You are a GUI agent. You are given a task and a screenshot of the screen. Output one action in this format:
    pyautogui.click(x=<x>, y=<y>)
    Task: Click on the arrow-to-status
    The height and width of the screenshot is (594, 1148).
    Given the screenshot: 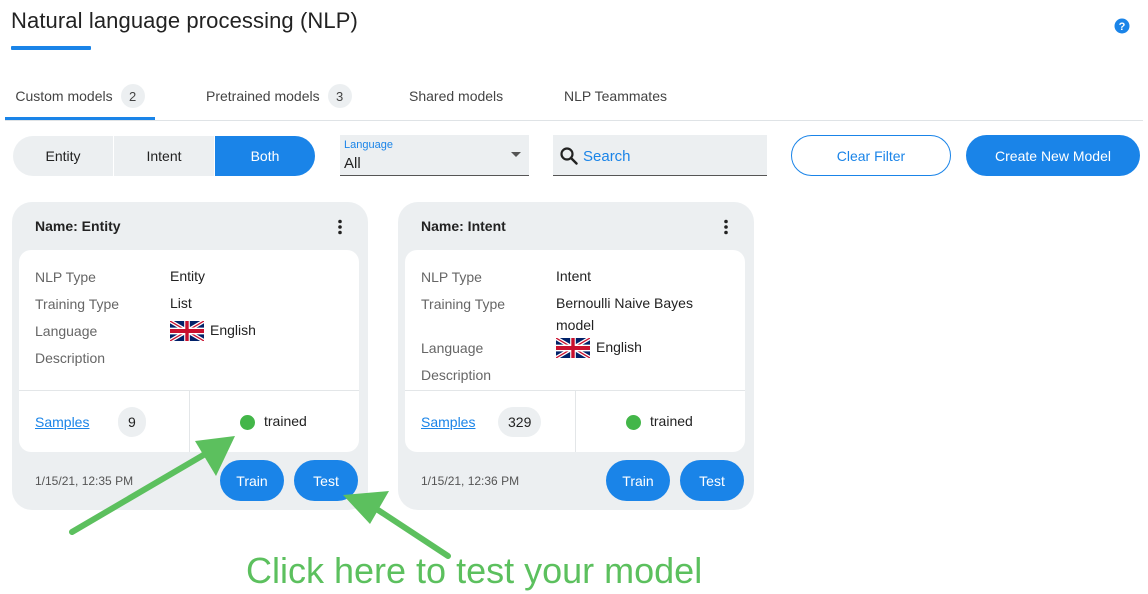 What is the action you would take?
    pyautogui.click(x=152, y=485)
    